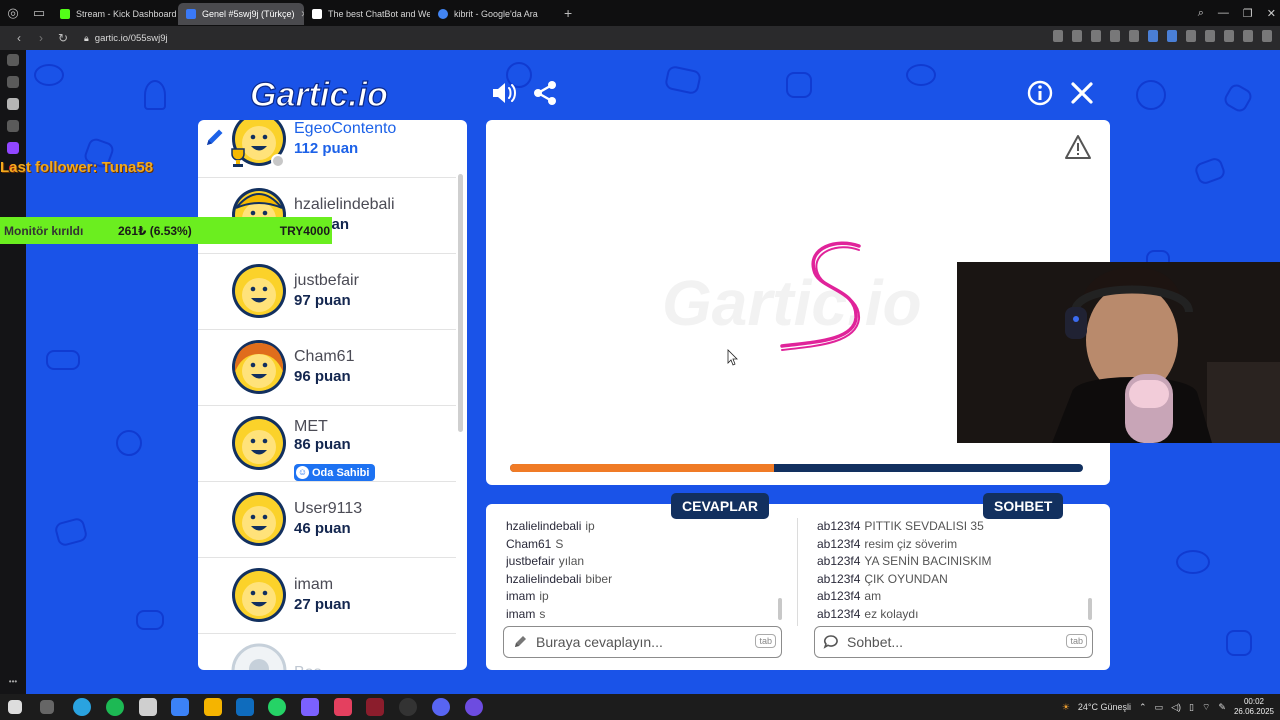 This screenshot has height=720, width=1280. What do you see at coordinates (241, 14) in the screenshot?
I see `browser-tab-active: Genel #5swj9j (Türkçe) ✕` at bounding box center [241, 14].